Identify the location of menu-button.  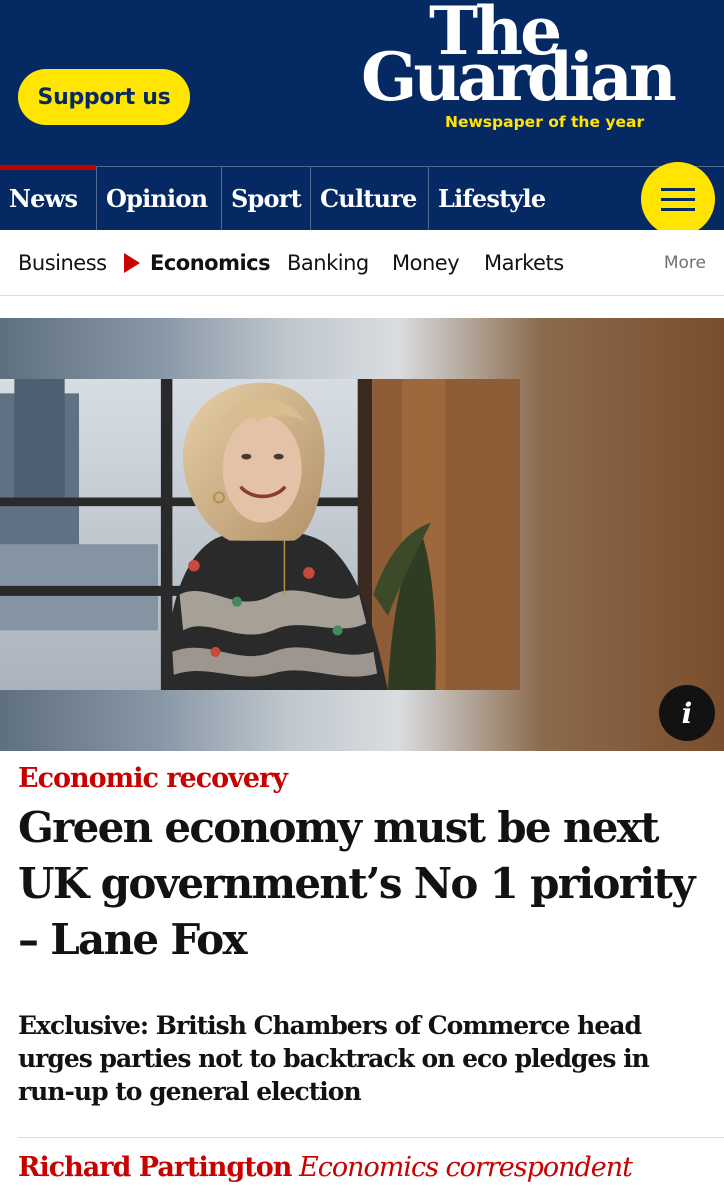
(678, 199).